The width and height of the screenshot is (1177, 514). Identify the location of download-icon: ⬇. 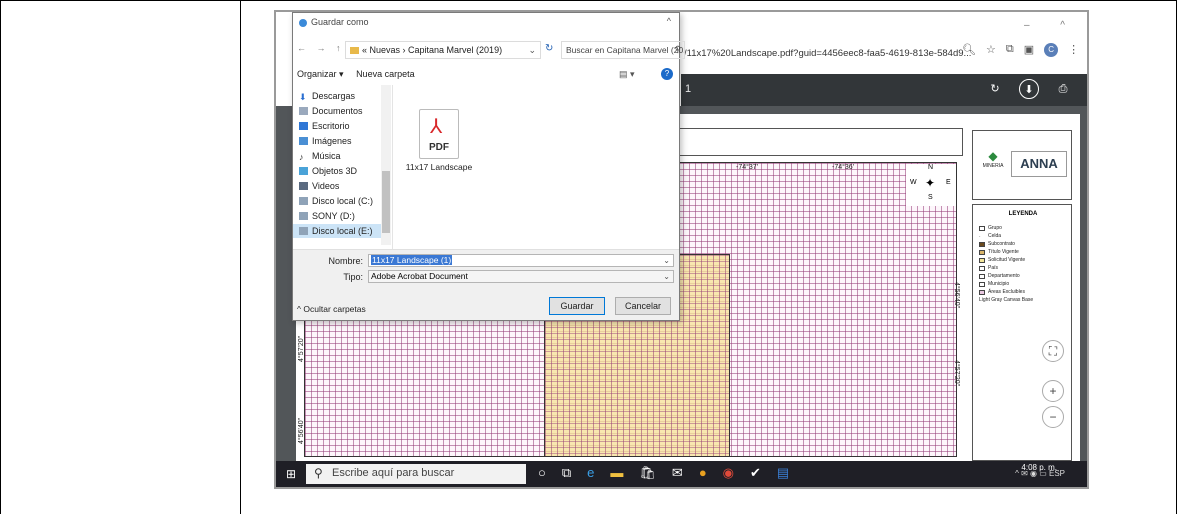
(1029, 89).